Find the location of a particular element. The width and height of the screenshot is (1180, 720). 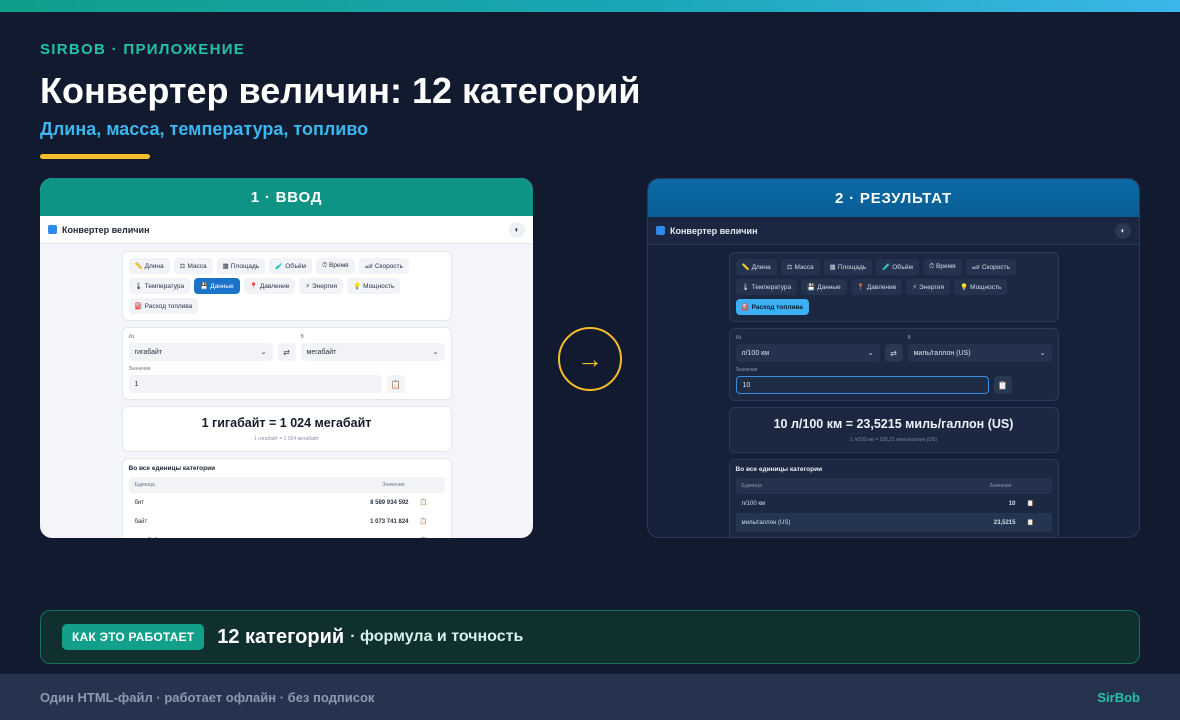

category-icon: 🌡 is located at coordinates (138, 286).